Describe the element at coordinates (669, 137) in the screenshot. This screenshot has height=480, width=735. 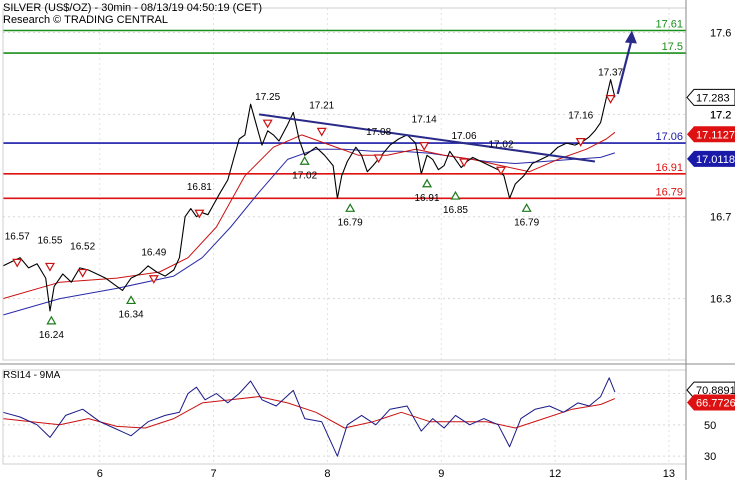
I see `level-label: 17.06` at that location.